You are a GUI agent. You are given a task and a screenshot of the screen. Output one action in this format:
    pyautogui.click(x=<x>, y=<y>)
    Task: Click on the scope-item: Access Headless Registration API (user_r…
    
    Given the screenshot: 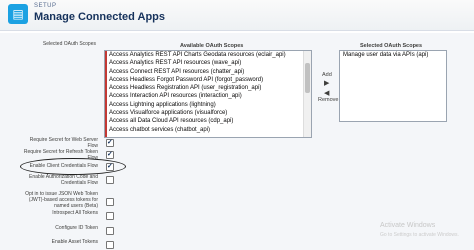 What is the action you would take?
    pyautogui.click(x=208, y=88)
    